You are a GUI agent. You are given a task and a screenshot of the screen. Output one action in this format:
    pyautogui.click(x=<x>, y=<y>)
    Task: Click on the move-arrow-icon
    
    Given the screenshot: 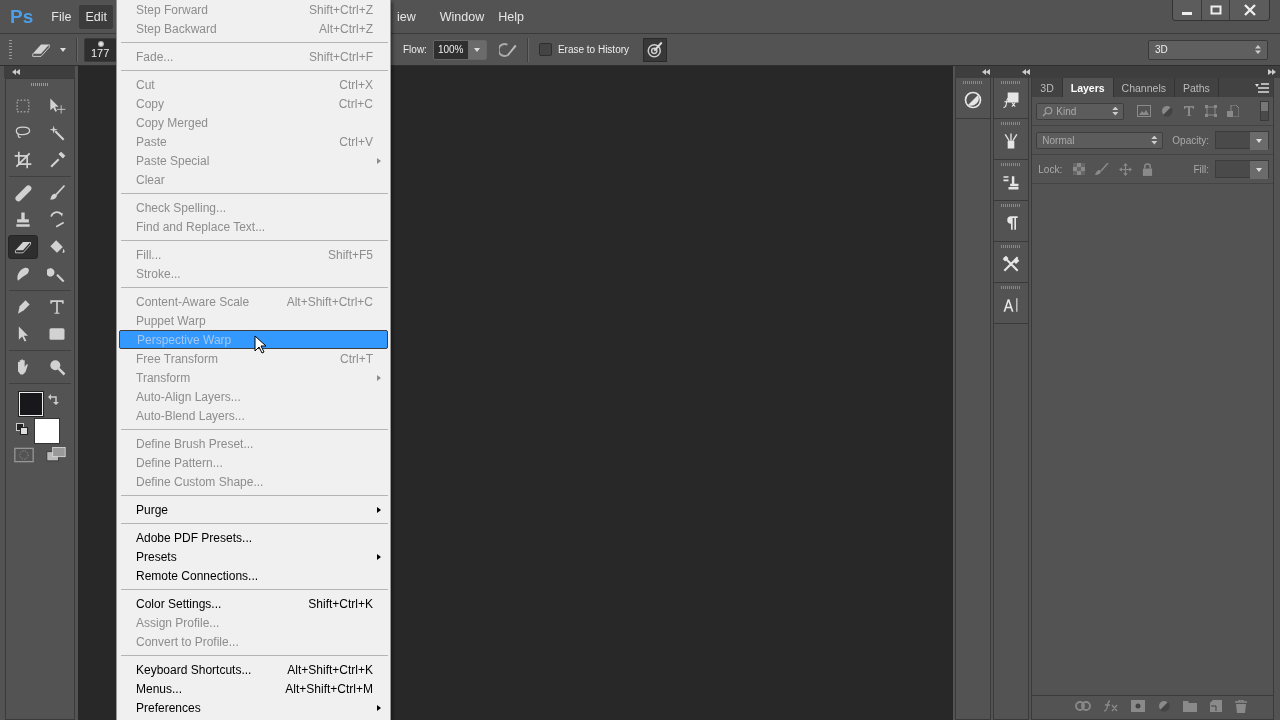 What is the action you would take?
    pyautogui.click(x=57, y=106)
    